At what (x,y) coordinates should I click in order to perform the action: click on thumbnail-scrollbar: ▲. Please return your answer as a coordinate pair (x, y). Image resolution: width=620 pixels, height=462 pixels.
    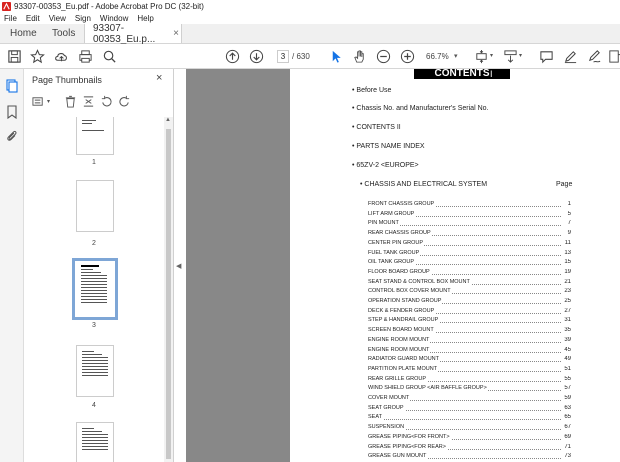
    Looking at the image, I should click on (168, 289).